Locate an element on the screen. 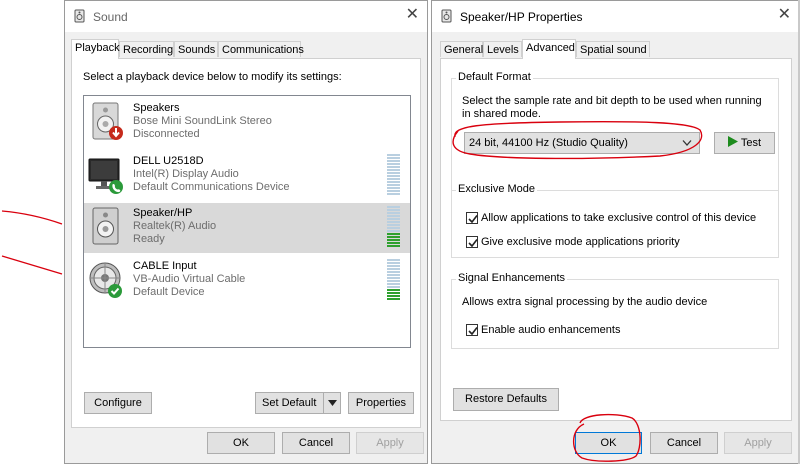  restore-defaults-button: Restore Defaults is located at coordinates (506, 399).